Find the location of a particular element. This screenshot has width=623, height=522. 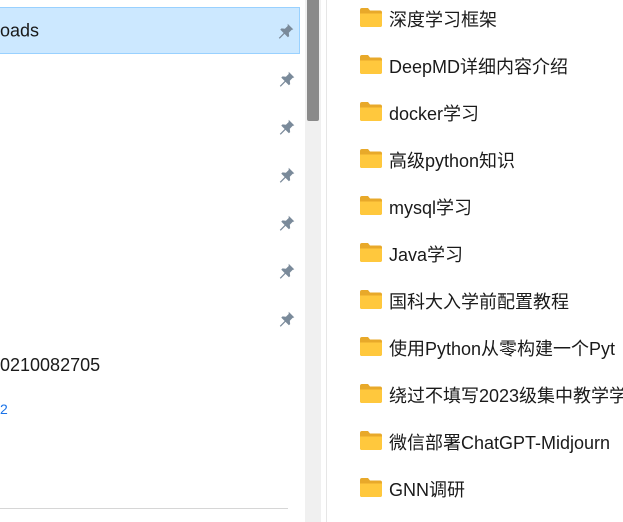

folder-item: 深度学习框架 is located at coordinates (475, 21).